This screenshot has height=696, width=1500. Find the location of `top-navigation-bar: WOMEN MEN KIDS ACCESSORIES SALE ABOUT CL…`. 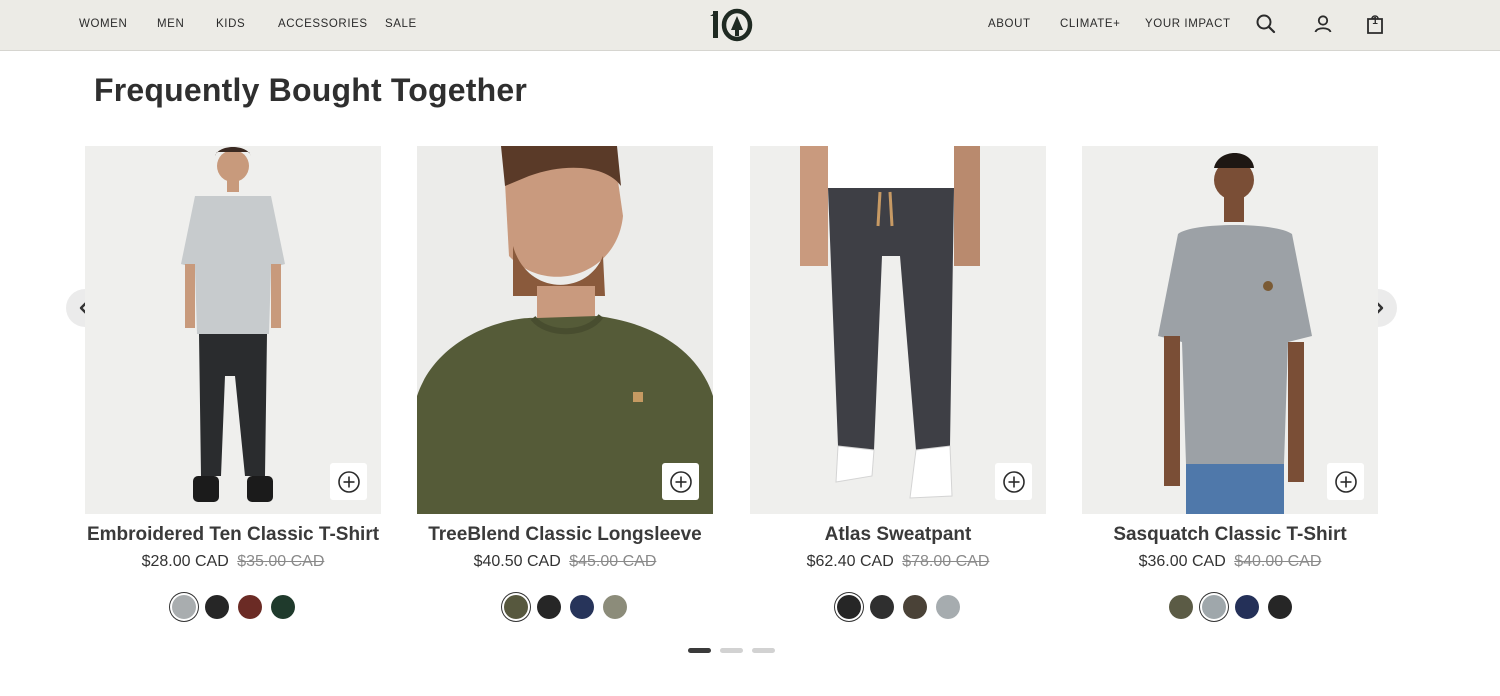

top-navigation-bar: WOMEN MEN KIDS ACCESSORIES SALE ABOUT CL… is located at coordinates (750, 25).